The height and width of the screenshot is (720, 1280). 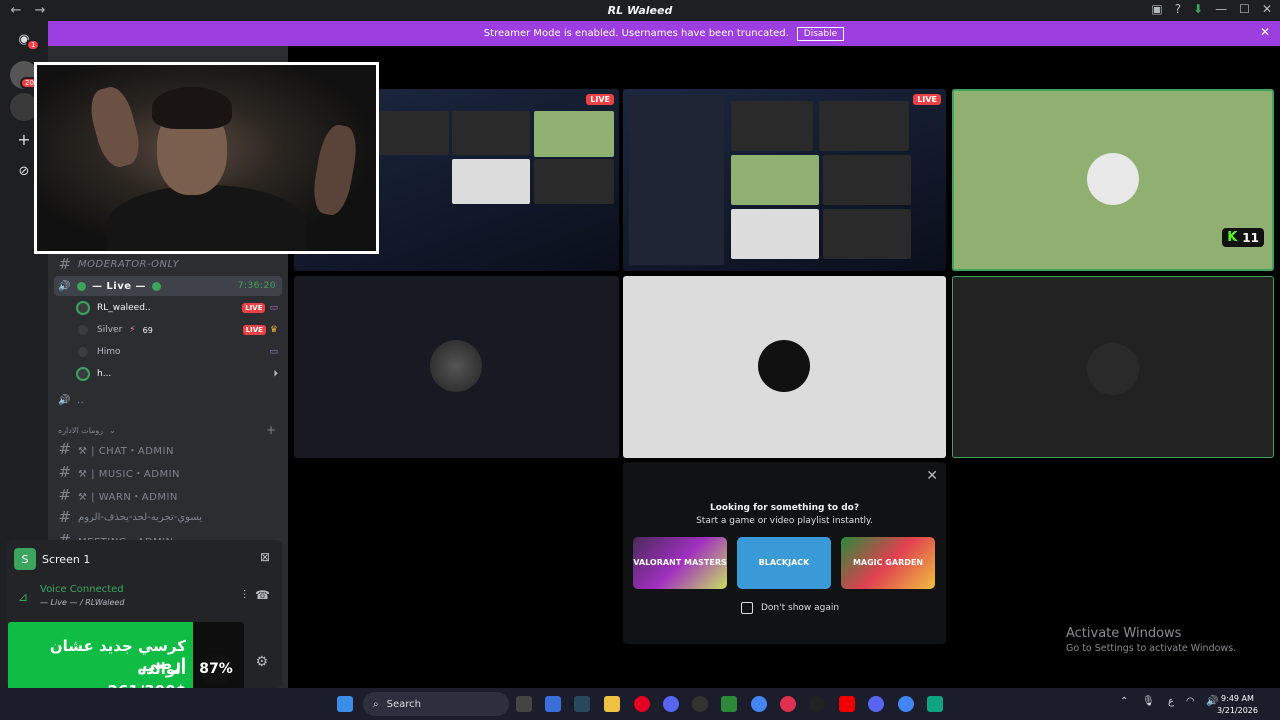 I want to click on disable-button: Disable, so click(x=820, y=33).